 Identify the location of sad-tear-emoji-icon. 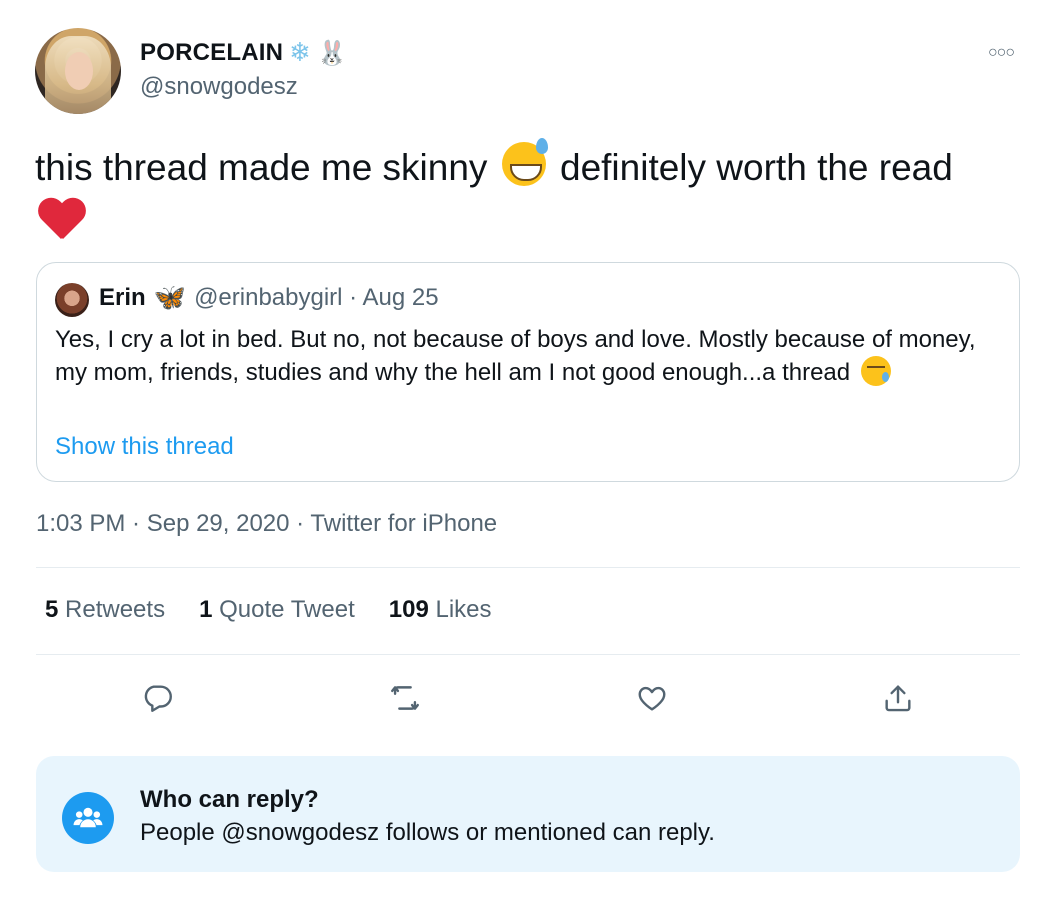
(875, 371).